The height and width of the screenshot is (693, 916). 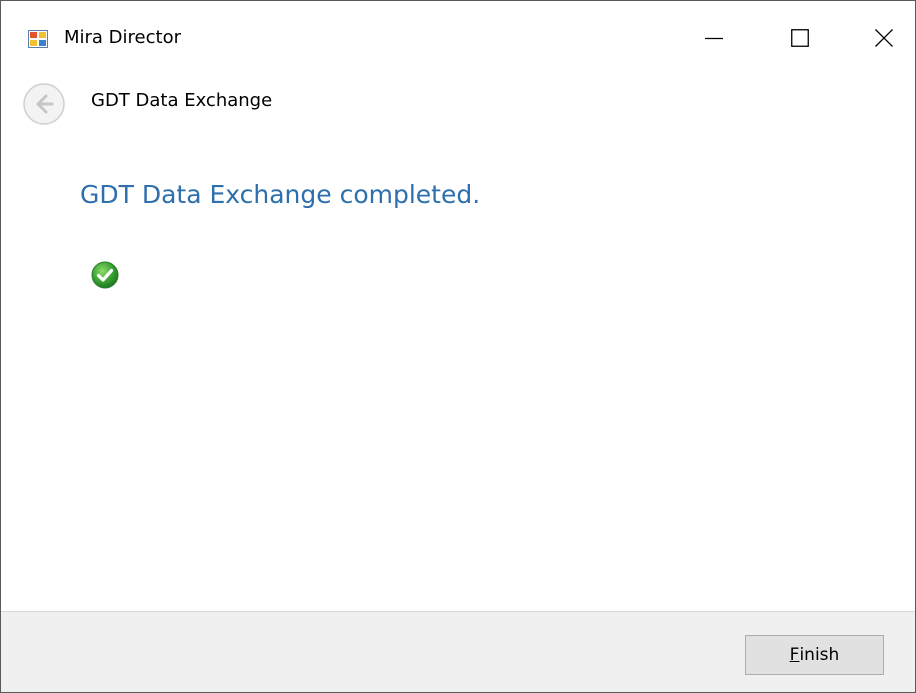 I want to click on maximize-icon, so click(x=800, y=38).